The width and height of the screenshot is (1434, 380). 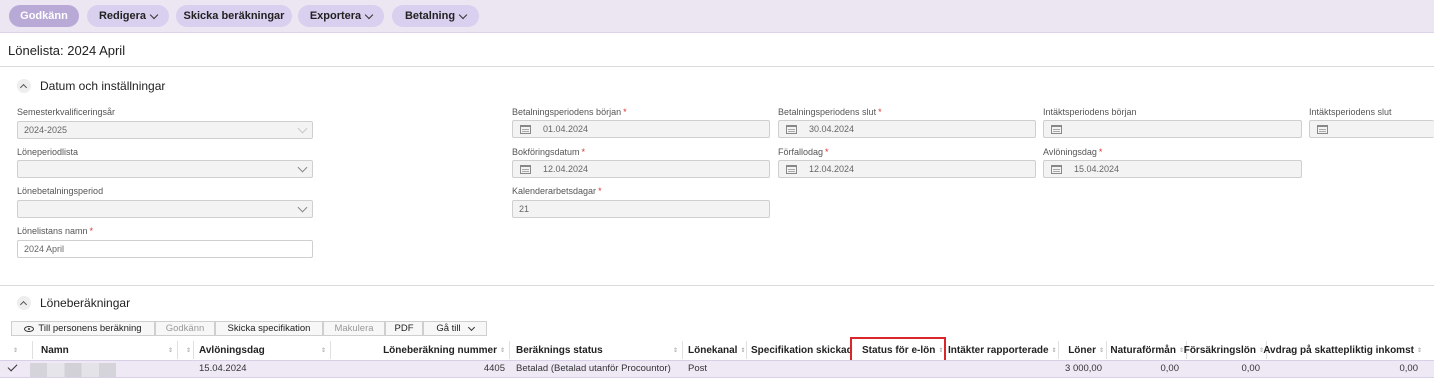 I want to click on select-column-header: ⇕, so click(x=17, y=350).